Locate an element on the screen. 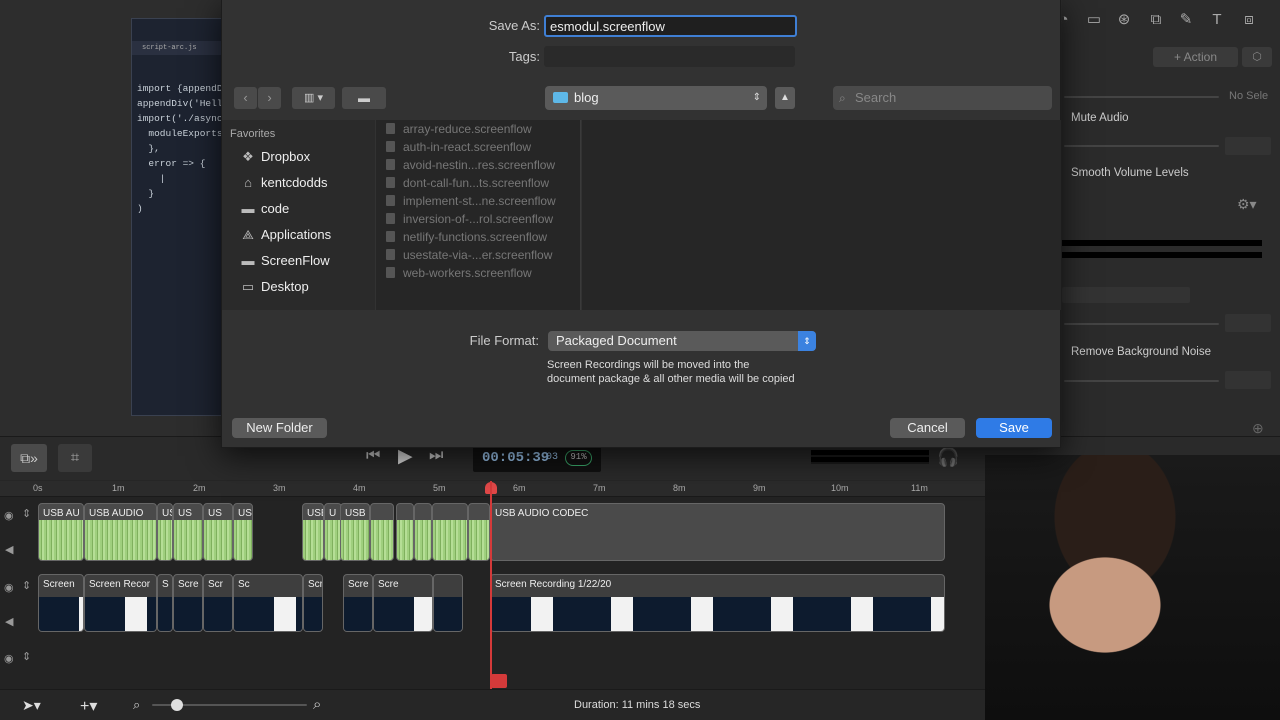 Image resolution: width=1280 pixels, height=720 pixels. annotation-icon: ✎ is located at coordinates (1186, 20).